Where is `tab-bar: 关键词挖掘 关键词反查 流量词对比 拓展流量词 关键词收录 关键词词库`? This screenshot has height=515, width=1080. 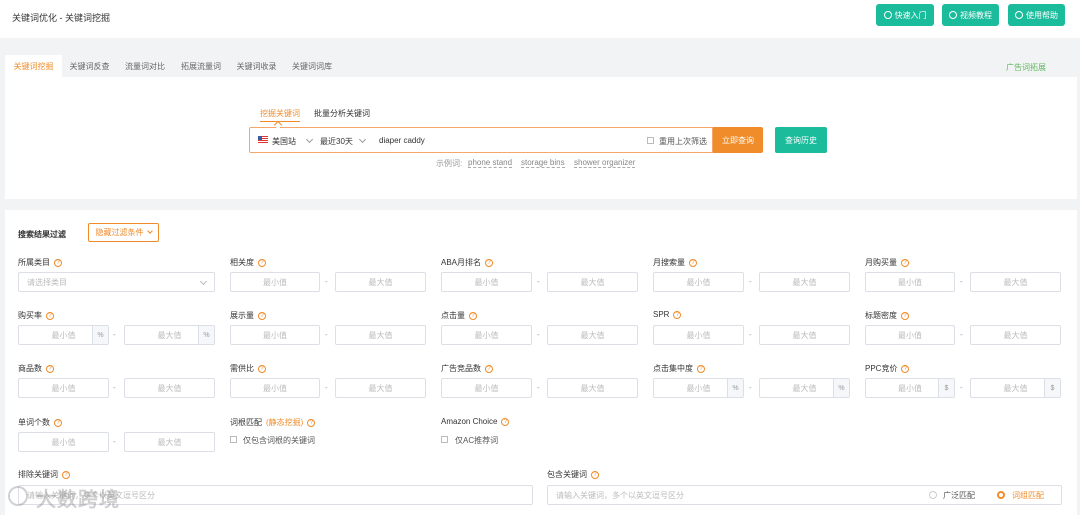 tab-bar: 关键词挖掘 关键词反查 流量词对比 拓展流量词 关键词收录 关键词词库 is located at coordinates (541, 66).